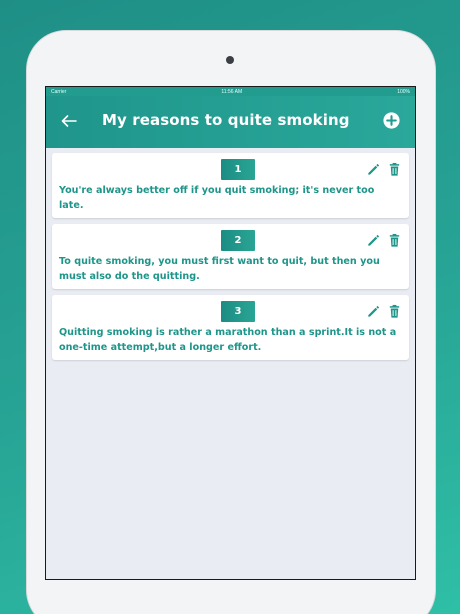 This screenshot has height=614, width=460. I want to click on arrow-left-icon, so click(69, 121).